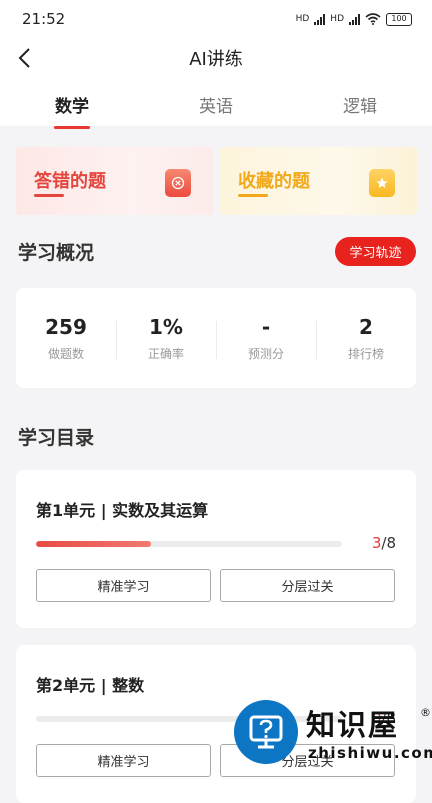  Describe the element at coordinates (370, 753) in the screenshot. I see `watermark-domain: zhishiwu.com` at that location.